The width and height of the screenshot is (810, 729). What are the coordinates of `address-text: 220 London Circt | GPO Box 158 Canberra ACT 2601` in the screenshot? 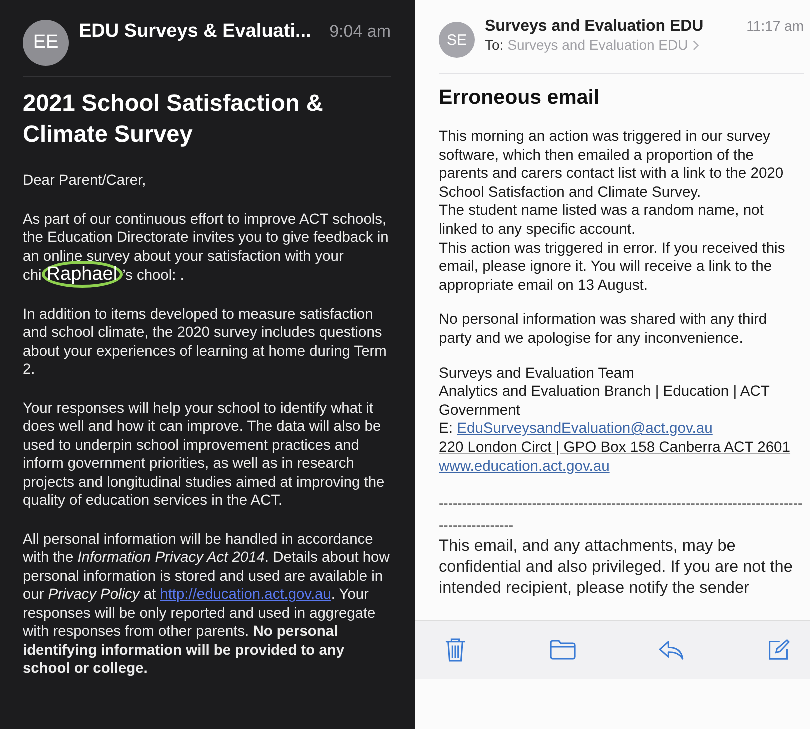 It's located at (615, 448).